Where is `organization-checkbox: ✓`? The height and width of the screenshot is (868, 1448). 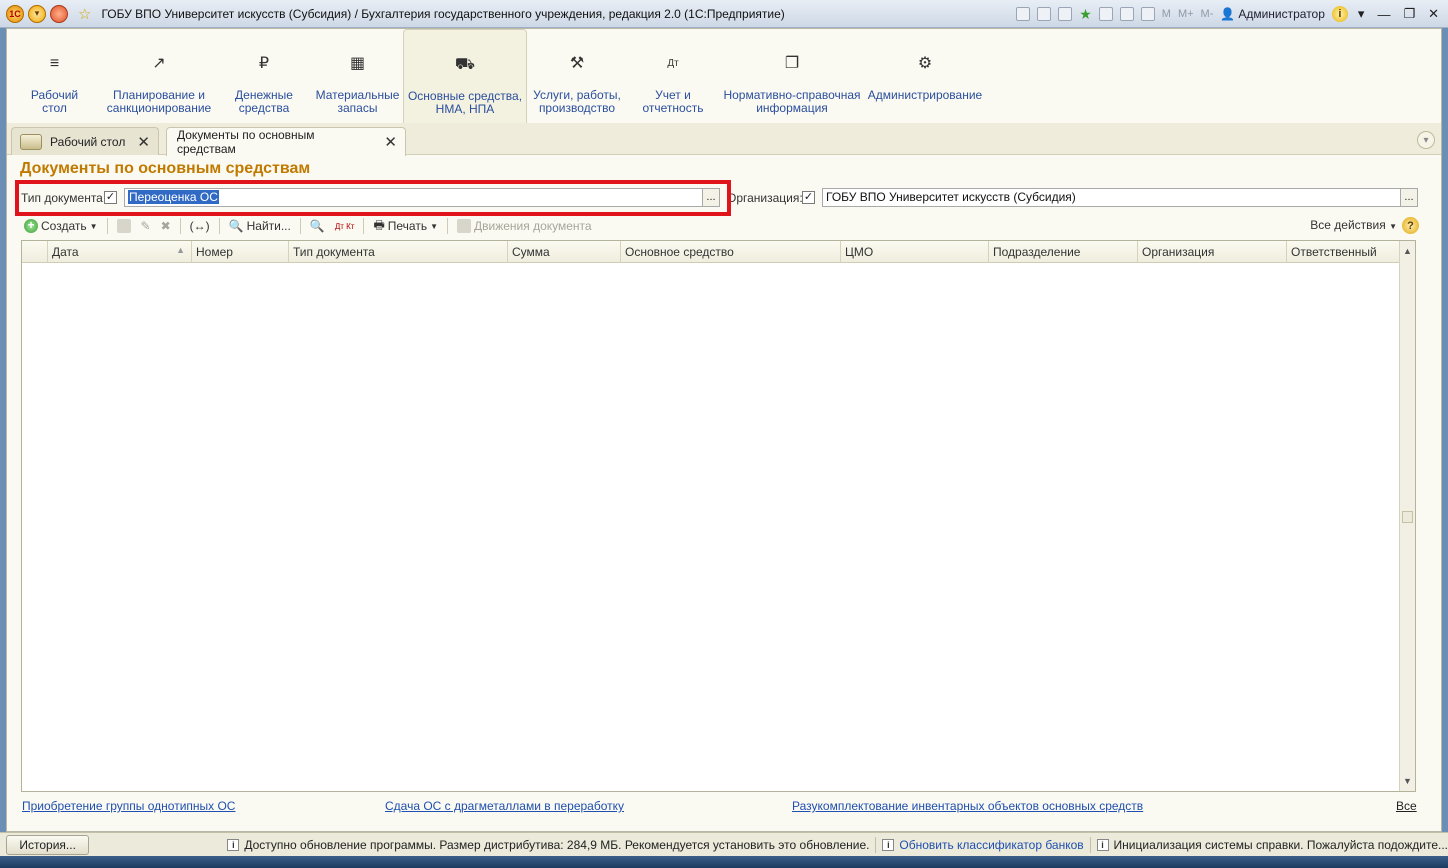 organization-checkbox: ✓ is located at coordinates (808, 197).